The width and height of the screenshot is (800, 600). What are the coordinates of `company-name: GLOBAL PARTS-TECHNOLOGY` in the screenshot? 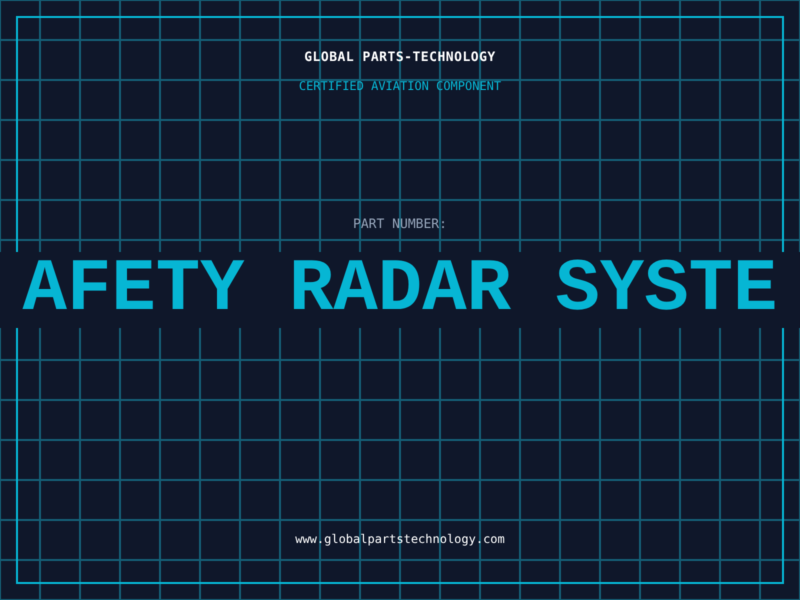 It's located at (400, 57).